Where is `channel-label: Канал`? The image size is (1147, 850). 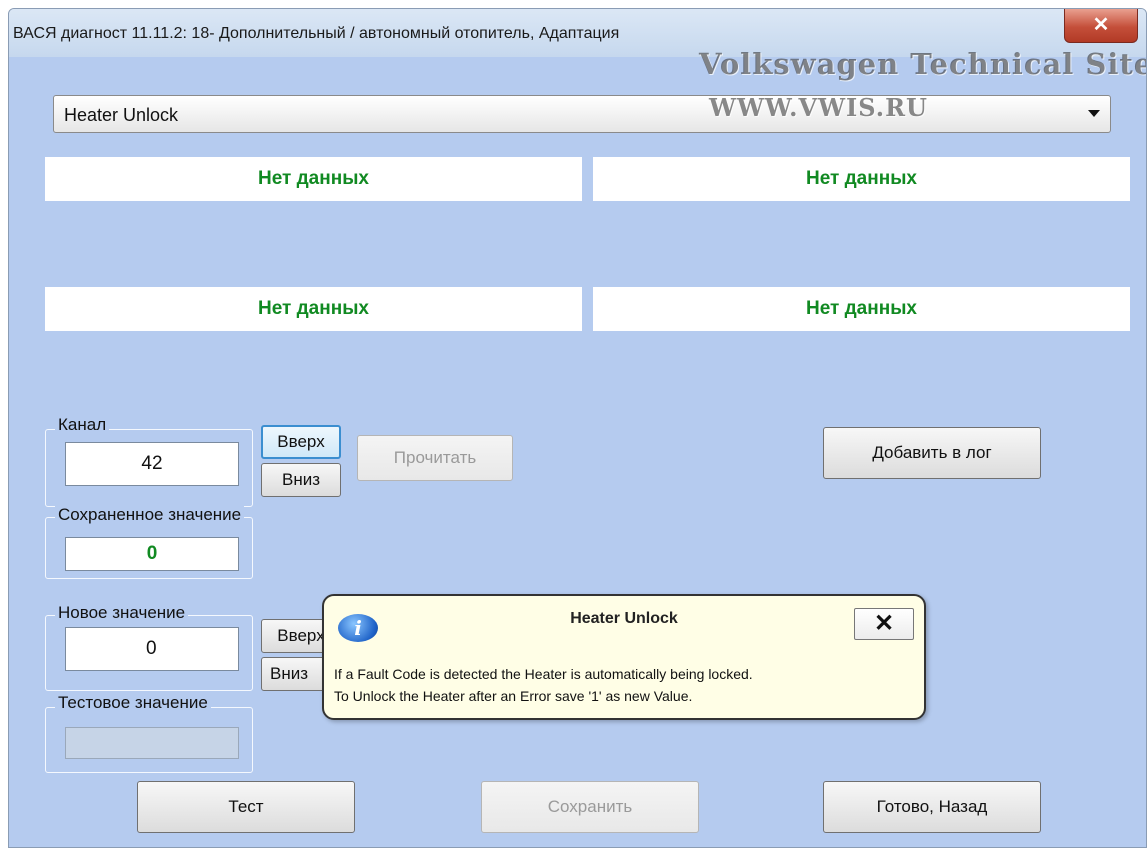
channel-label: Канал is located at coordinates (82, 425).